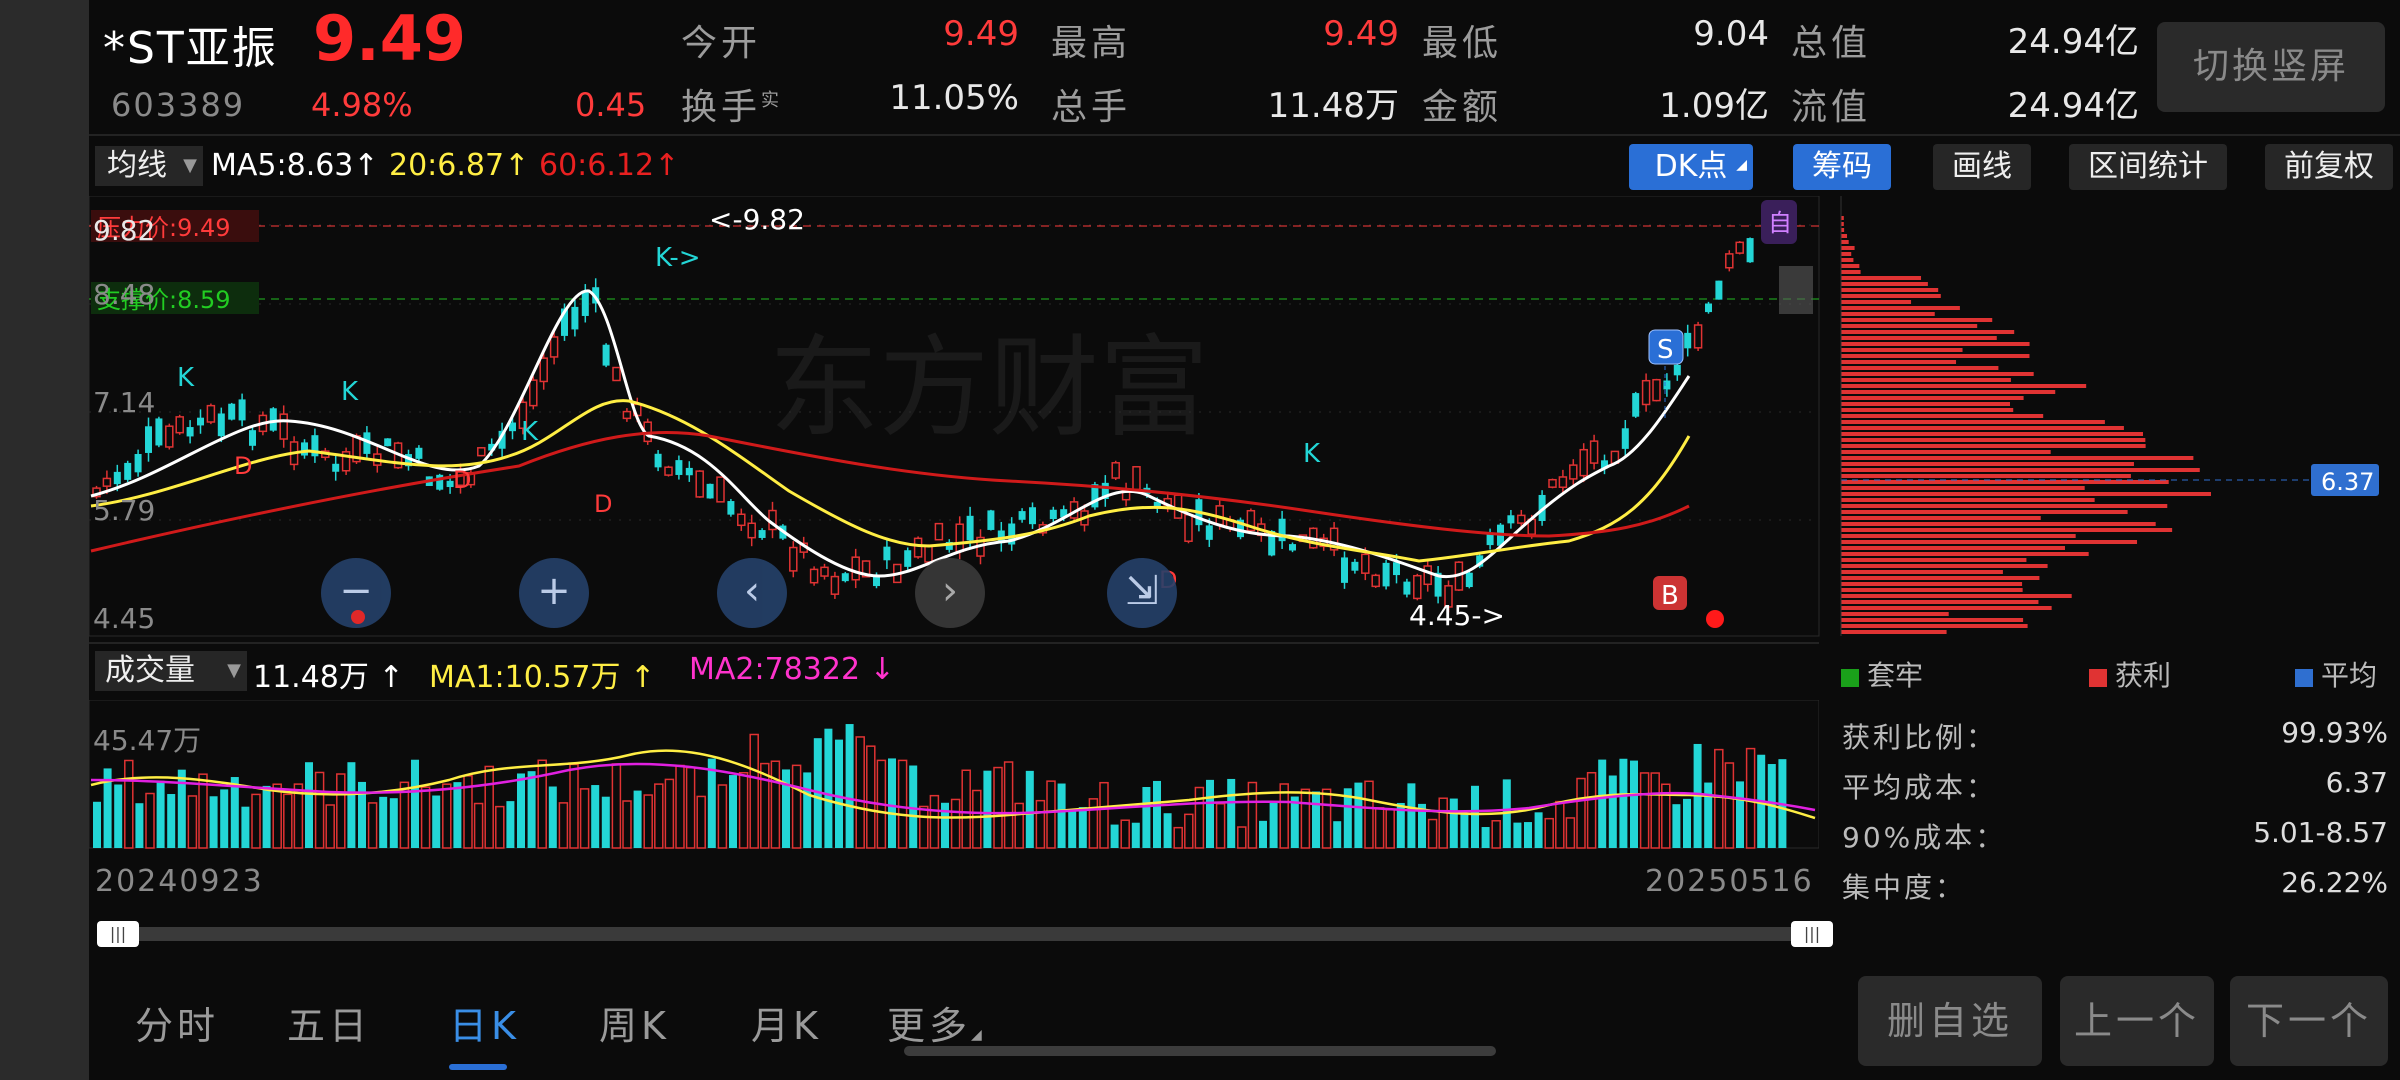  What do you see at coordinates (954, 643) in the screenshot?
I see `panel-divider` at bounding box center [954, 643].